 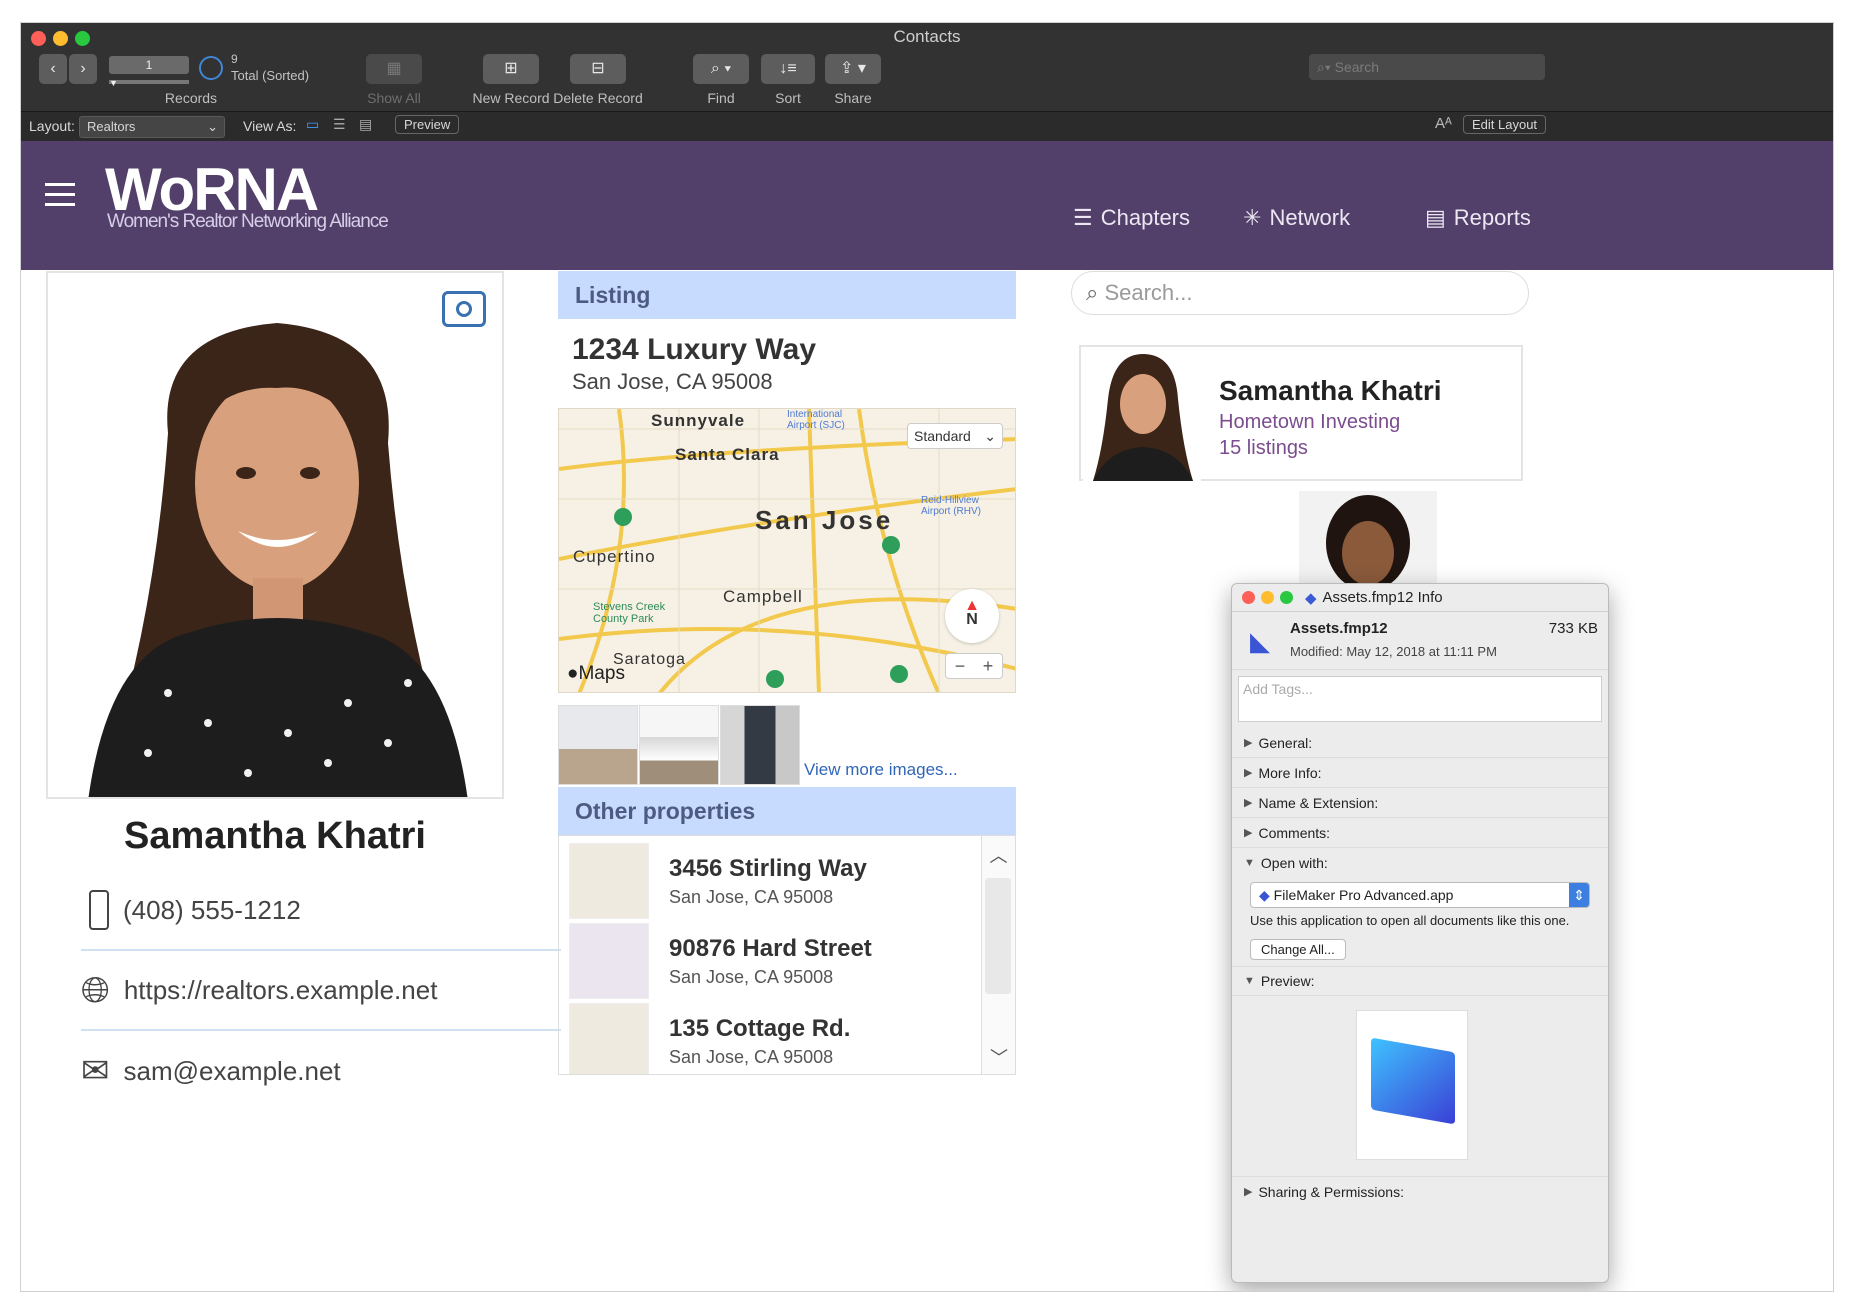 What do you see at coordinates (281, 990) in the screenshot?
I see `website-link: https://realtors.example.net` at bounding box center [281, 990].